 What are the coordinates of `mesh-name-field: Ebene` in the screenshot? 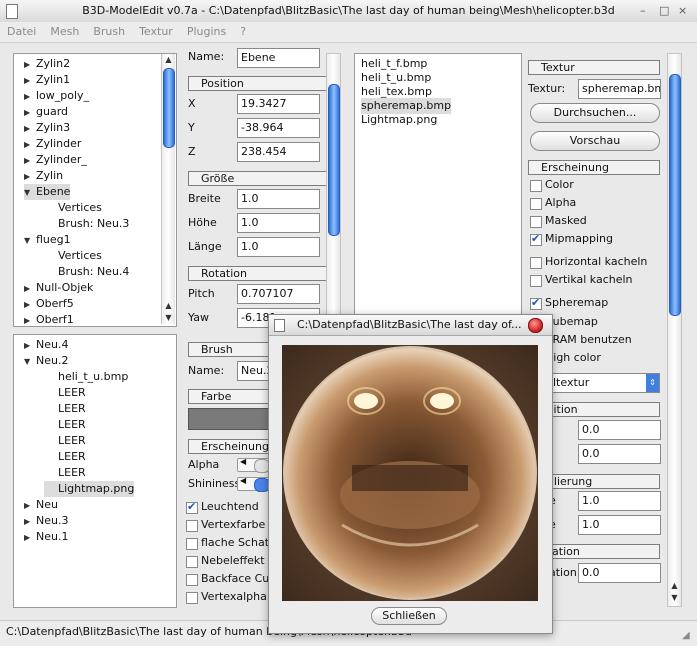 It's located at (278, 58).